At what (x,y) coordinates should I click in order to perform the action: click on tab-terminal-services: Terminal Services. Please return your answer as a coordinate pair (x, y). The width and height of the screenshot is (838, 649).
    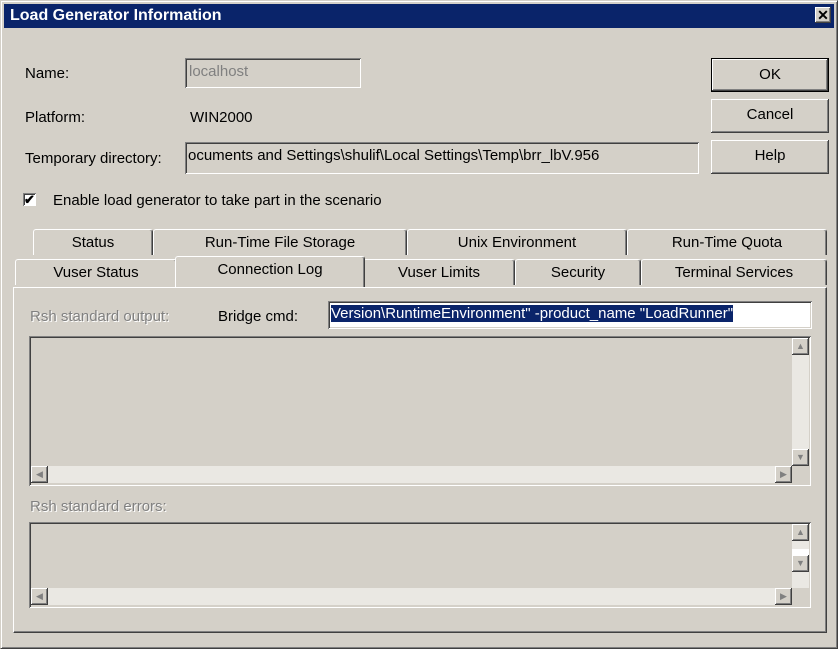
    Looking at the image, I should click on (734, 272).